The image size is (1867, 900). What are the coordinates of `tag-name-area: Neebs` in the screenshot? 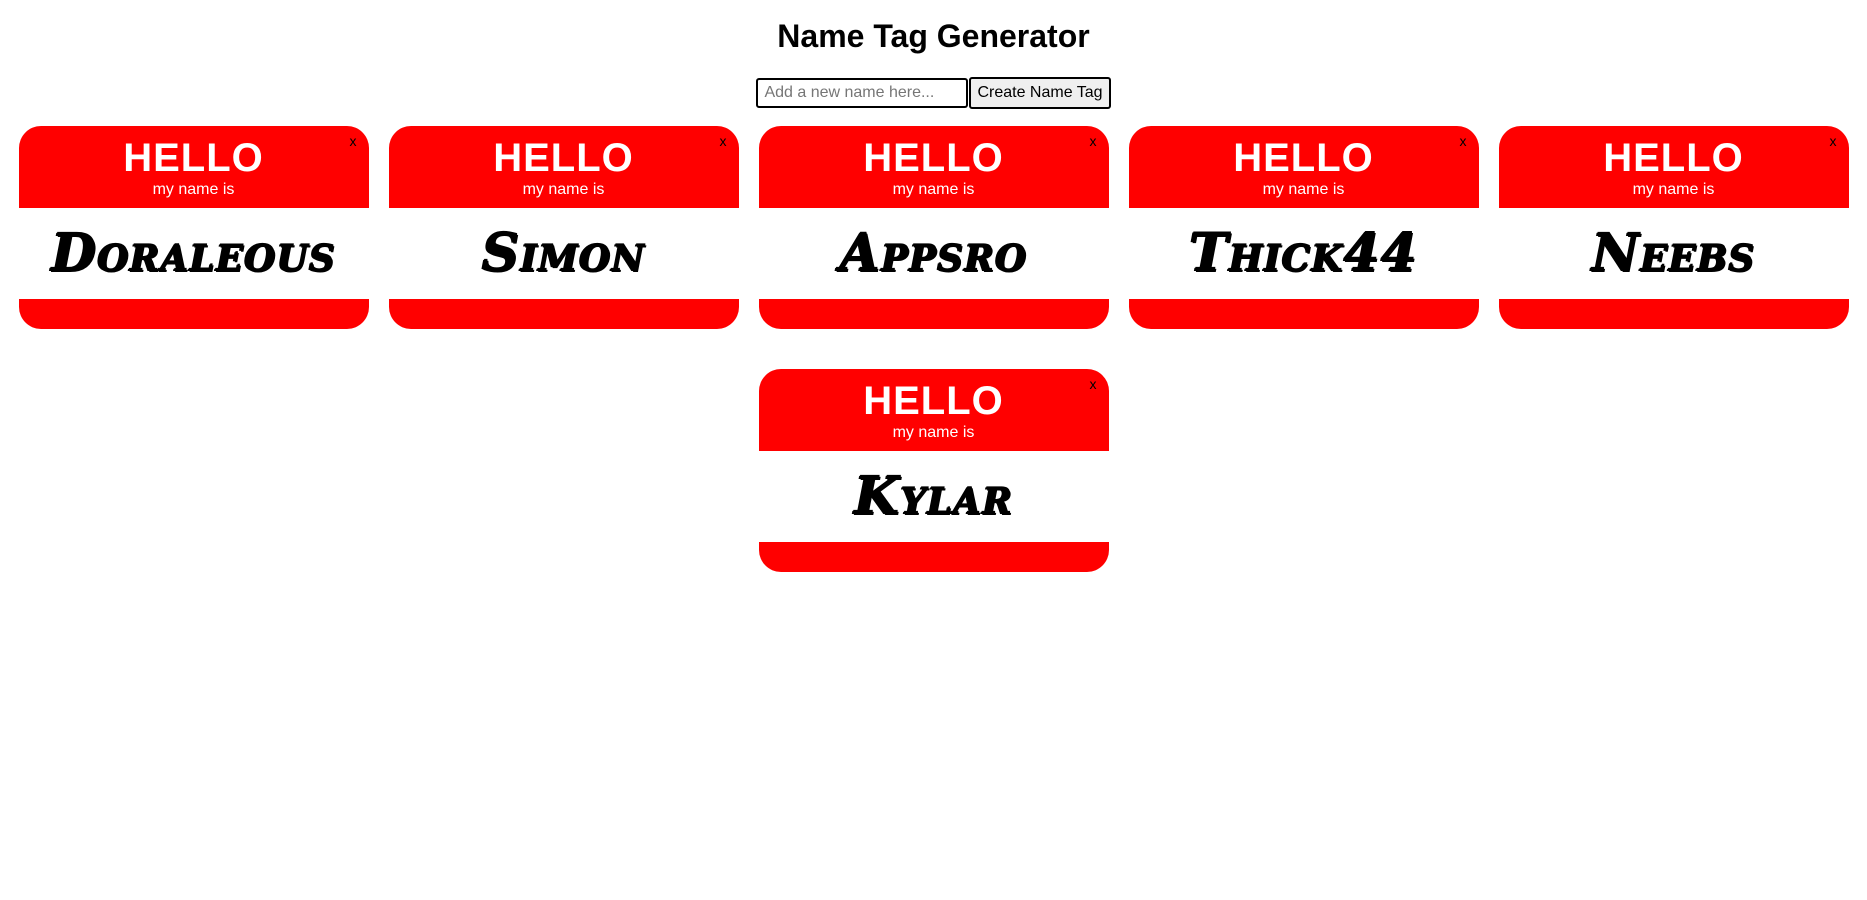 It's located at (1673, 253).